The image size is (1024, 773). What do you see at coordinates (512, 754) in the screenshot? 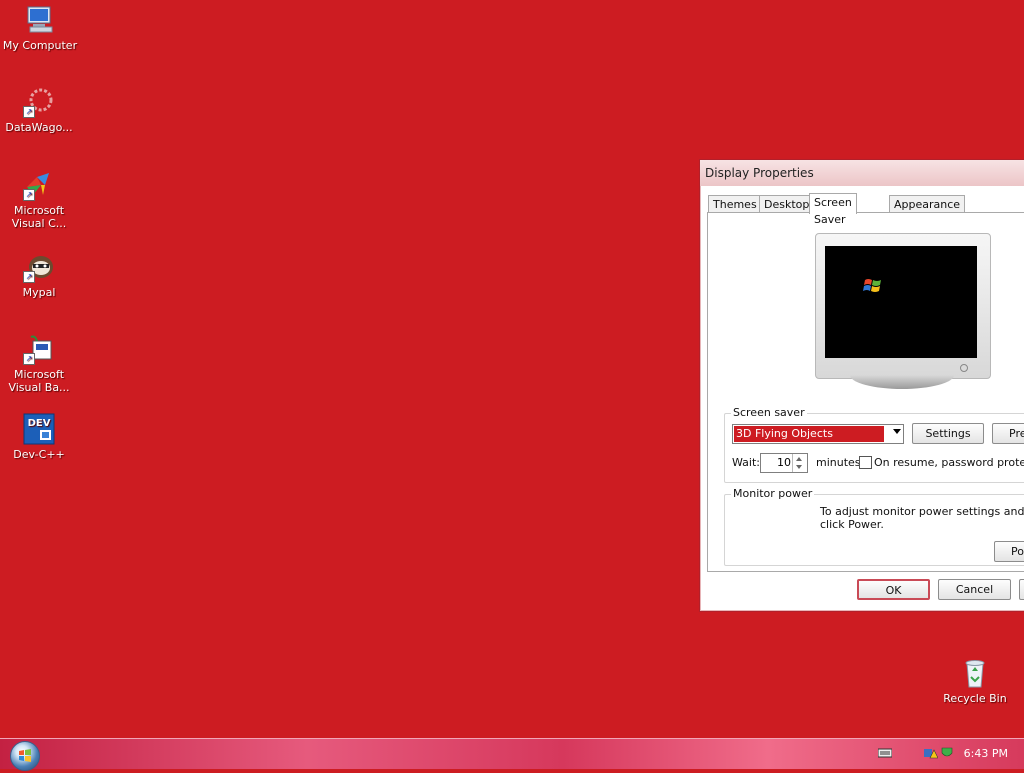
I see `taskbar: 6:43 PM` at bounding box center [512, 754].